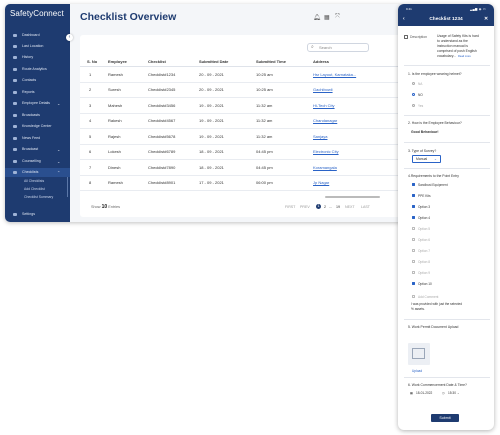 Image resolution: width=500 pixels, height=435 pixels. What do you see at coordinates (358, 183) in the screenshot?
I see `table-cell: Jp Nagar` at bounding box center [358, 183].